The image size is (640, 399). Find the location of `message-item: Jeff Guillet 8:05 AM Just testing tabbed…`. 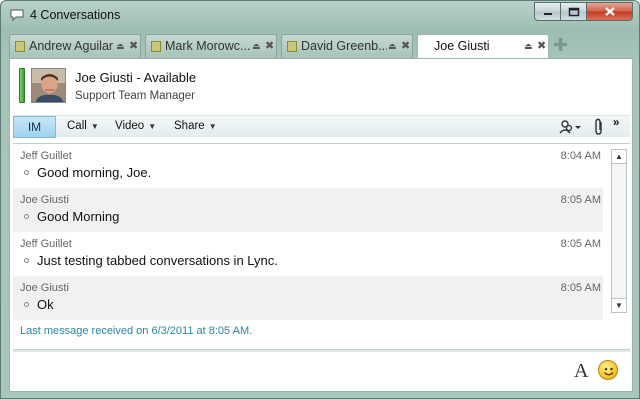

message-item: Jeff Guillet 8:05 AM Just testing tabbed… is located at coordinates (308, 254).